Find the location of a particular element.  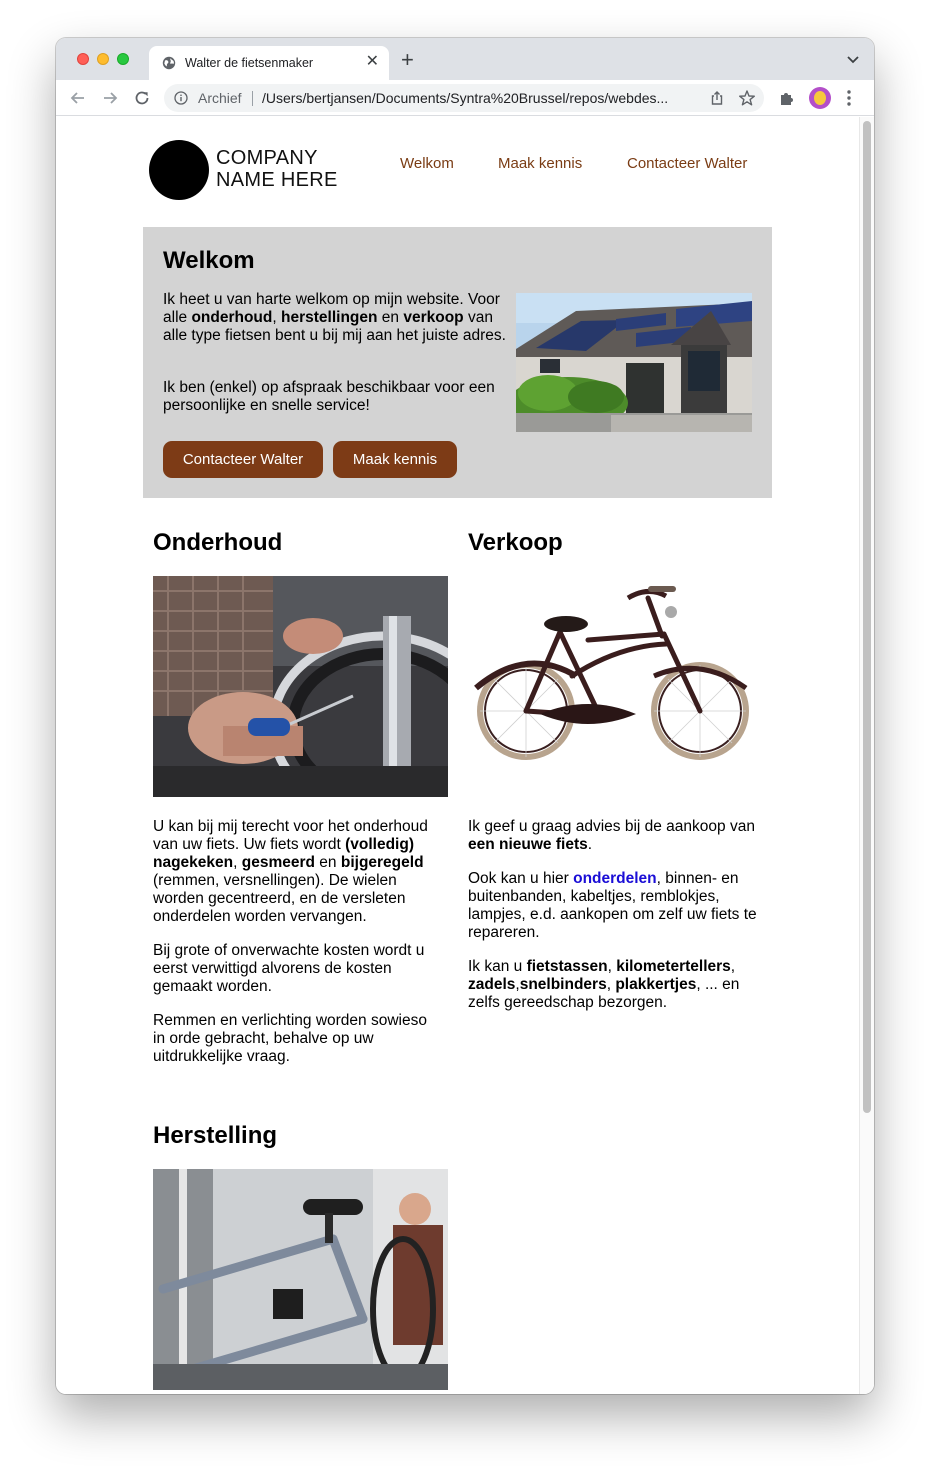

maintenance-photo is located at coordinates (300, 686).